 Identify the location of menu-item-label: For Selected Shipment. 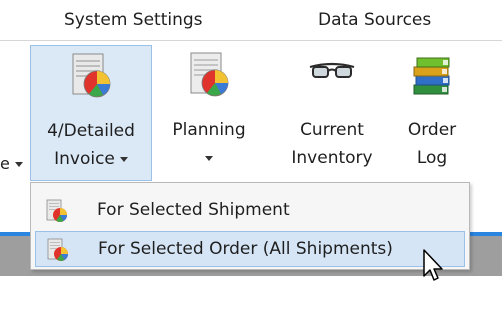
(193, 210).